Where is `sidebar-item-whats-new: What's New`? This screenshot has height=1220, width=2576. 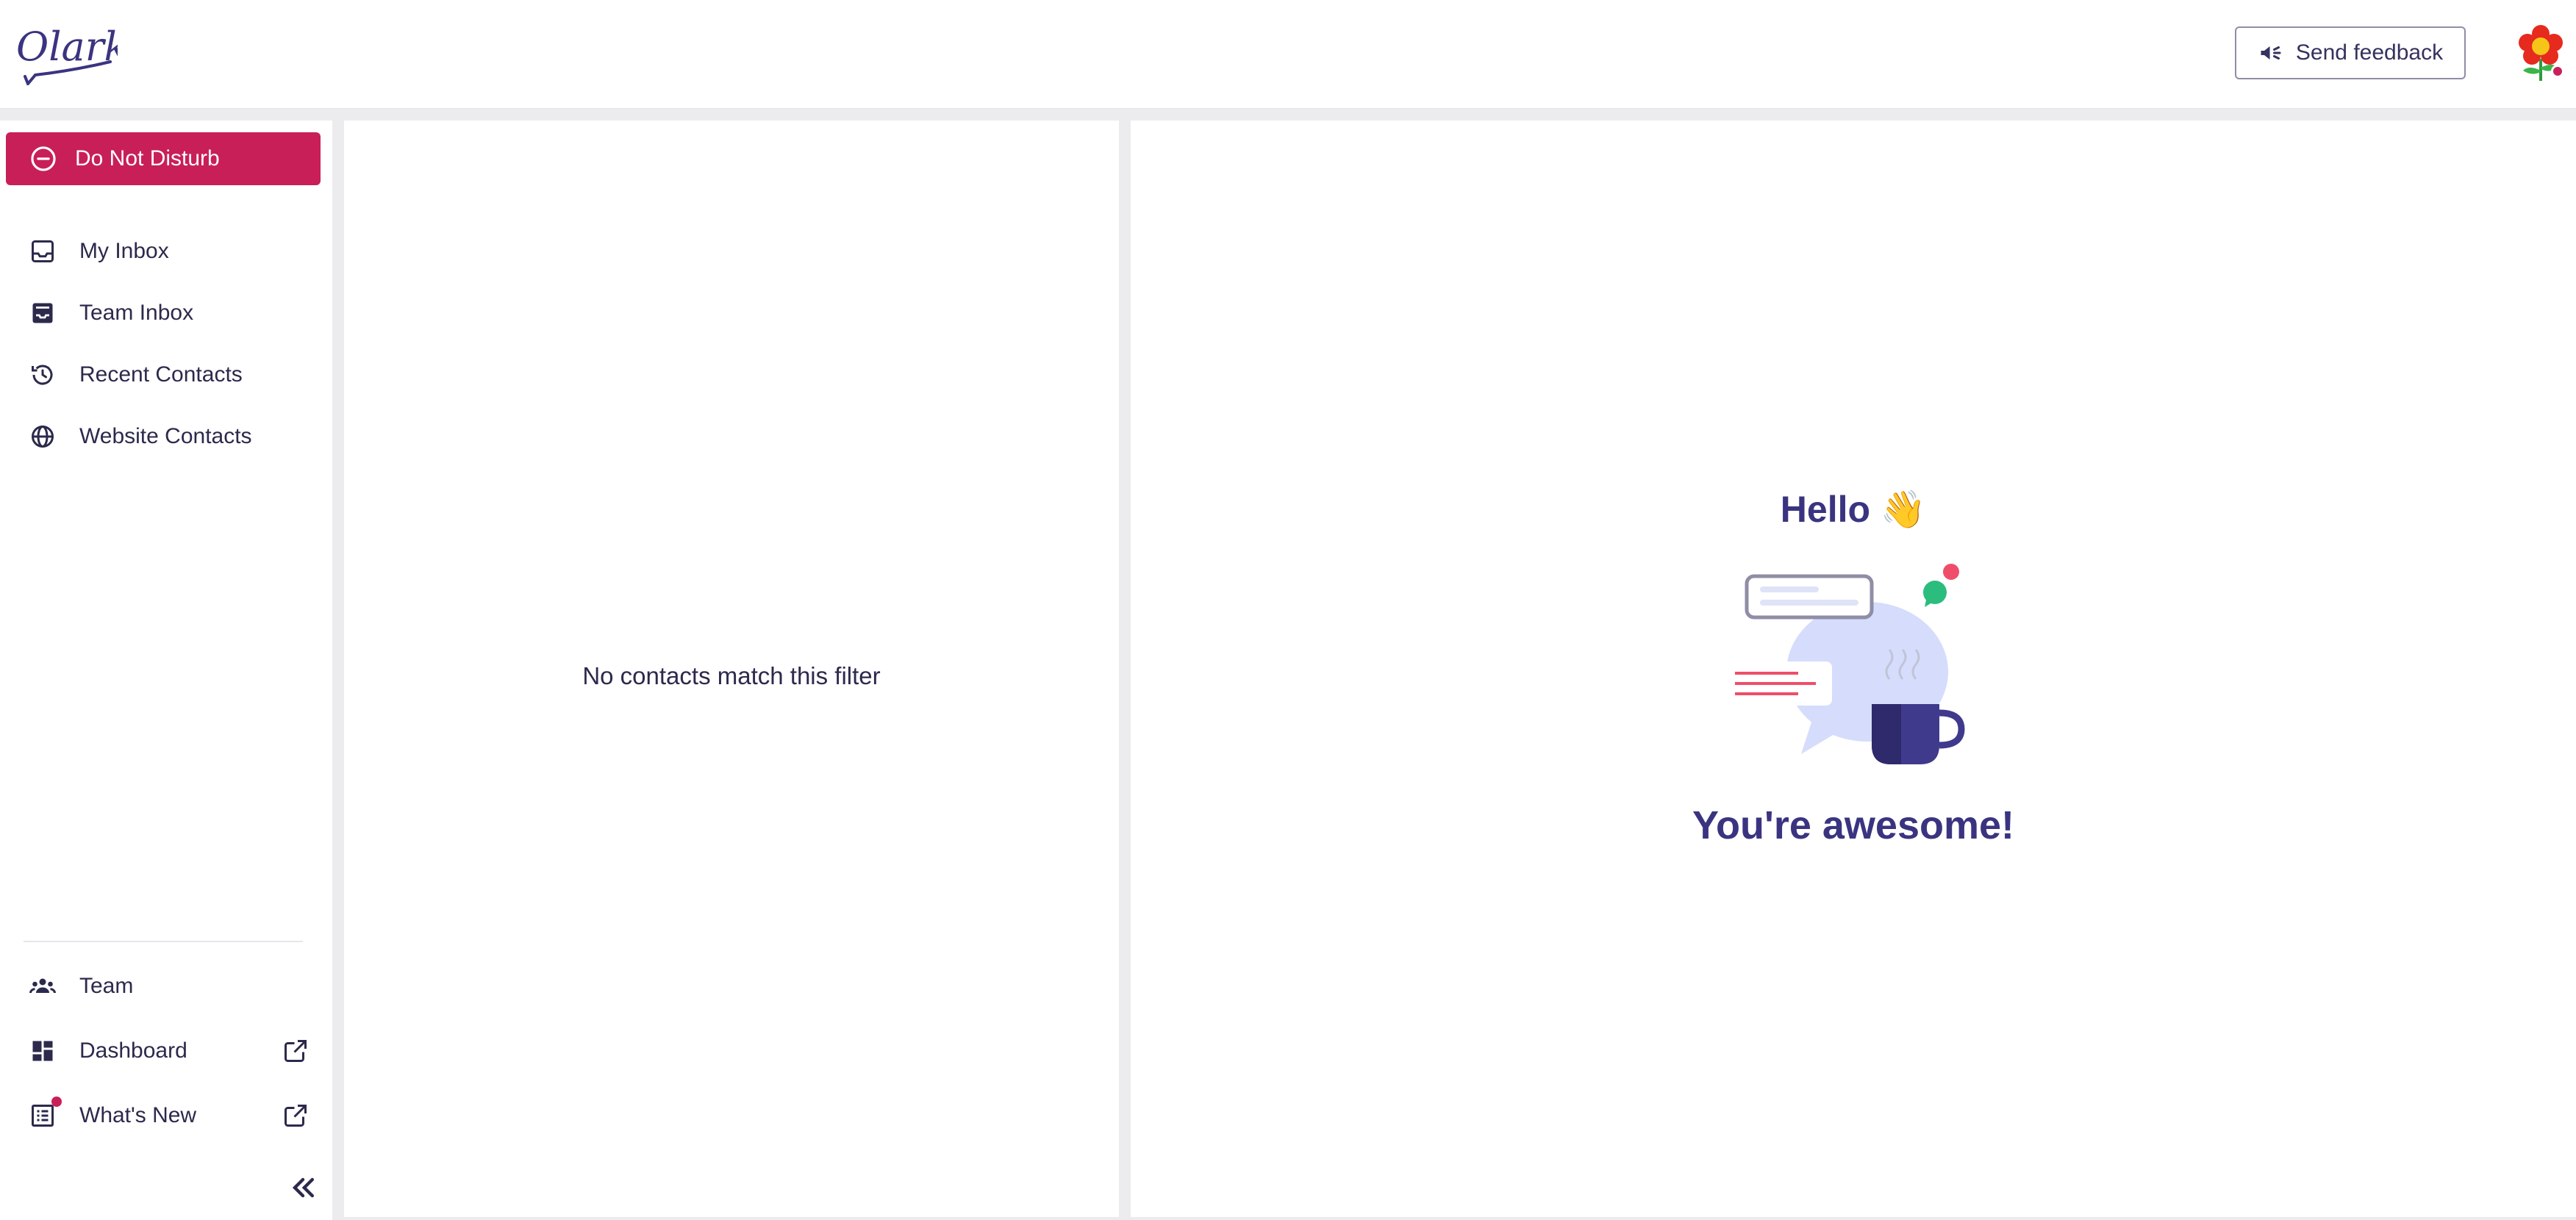
sidebar-item-whats-new: What's New is located at coordinates (169, 1116).